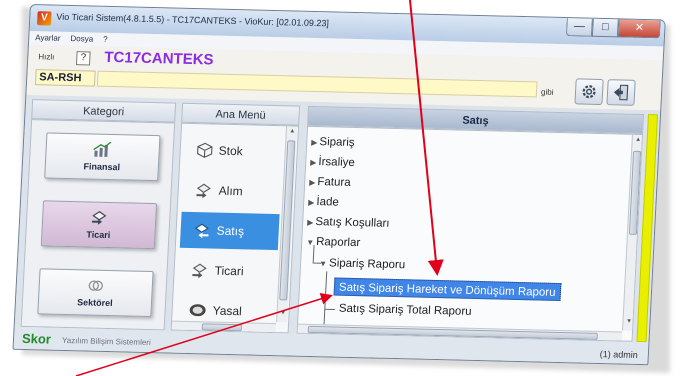 The image size is (697, 376). I want to click on box-icon, so click(205, 150).